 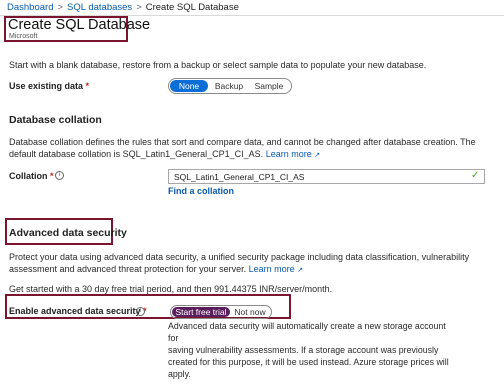 I want to click on page-subtitle: Microsoft, so click(x=23, y=36).